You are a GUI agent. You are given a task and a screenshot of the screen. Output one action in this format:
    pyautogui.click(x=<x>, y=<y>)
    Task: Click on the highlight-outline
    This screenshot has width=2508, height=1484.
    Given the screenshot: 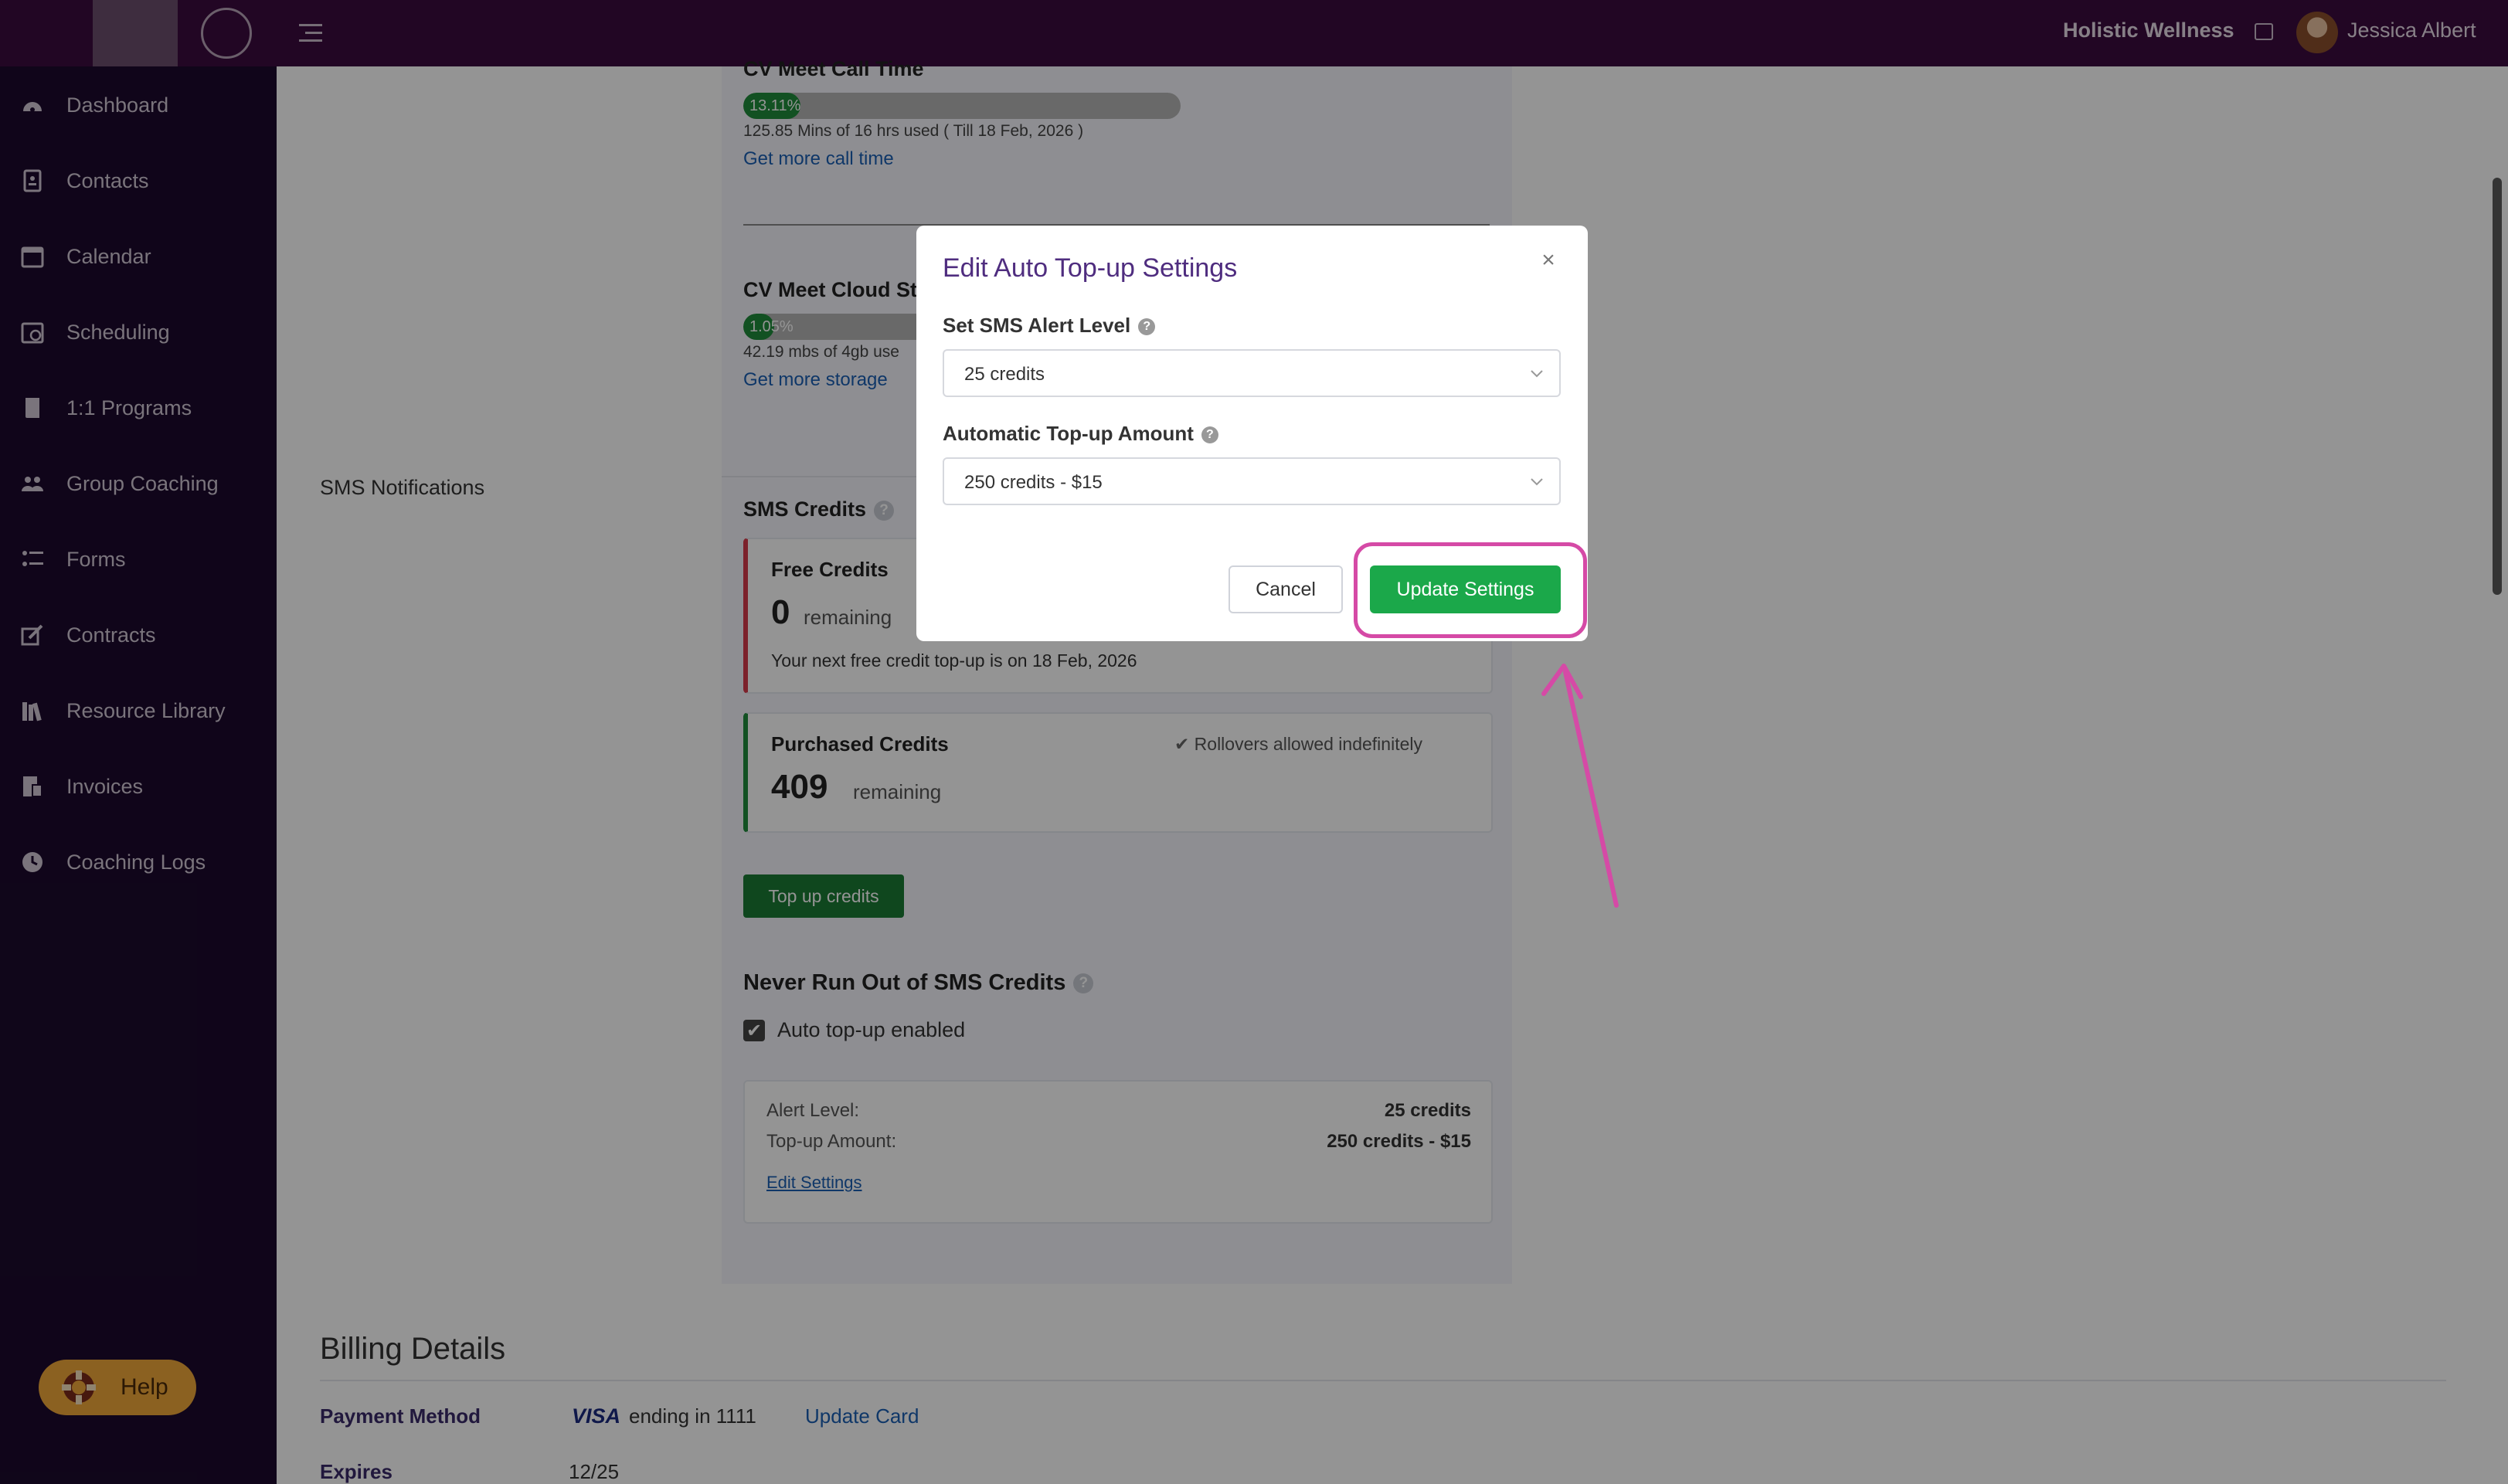 What is the action you would take?
    pyautogui.click(x=1470, y=590)
    